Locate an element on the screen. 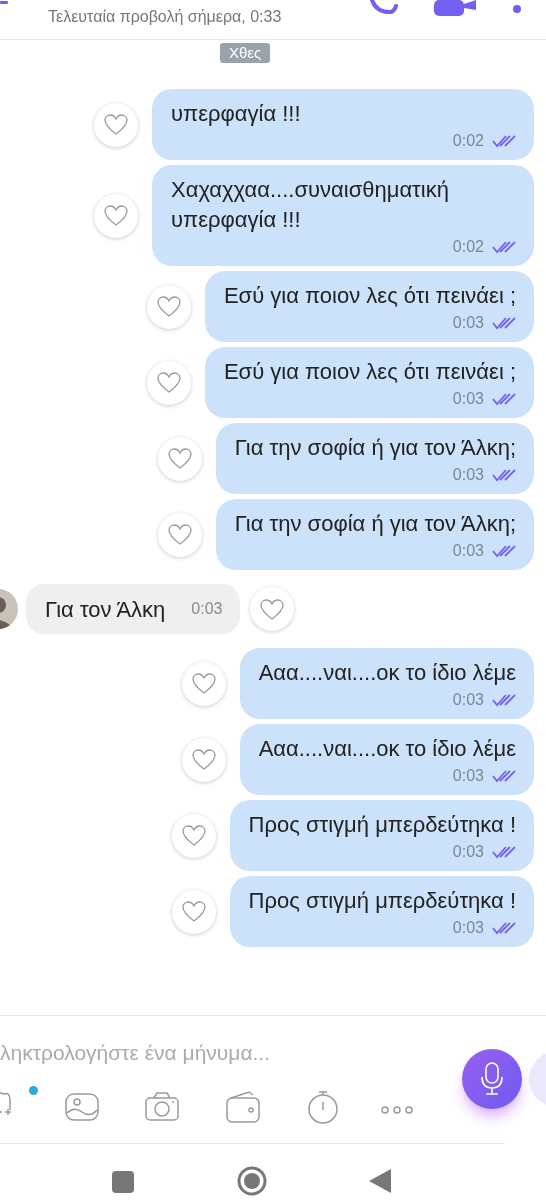  microphone-icon is located at coordinates (492, 1079).